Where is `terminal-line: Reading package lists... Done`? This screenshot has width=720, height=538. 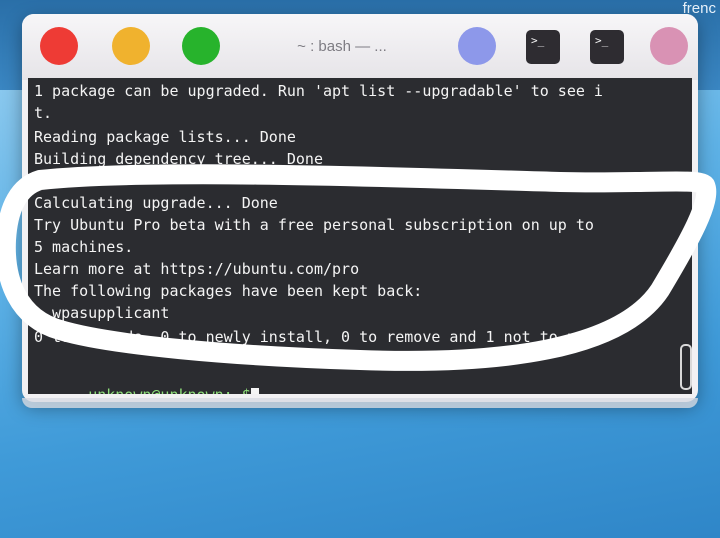 terminal-line: Reading package lists... Done is located at coordinates (165, 137).